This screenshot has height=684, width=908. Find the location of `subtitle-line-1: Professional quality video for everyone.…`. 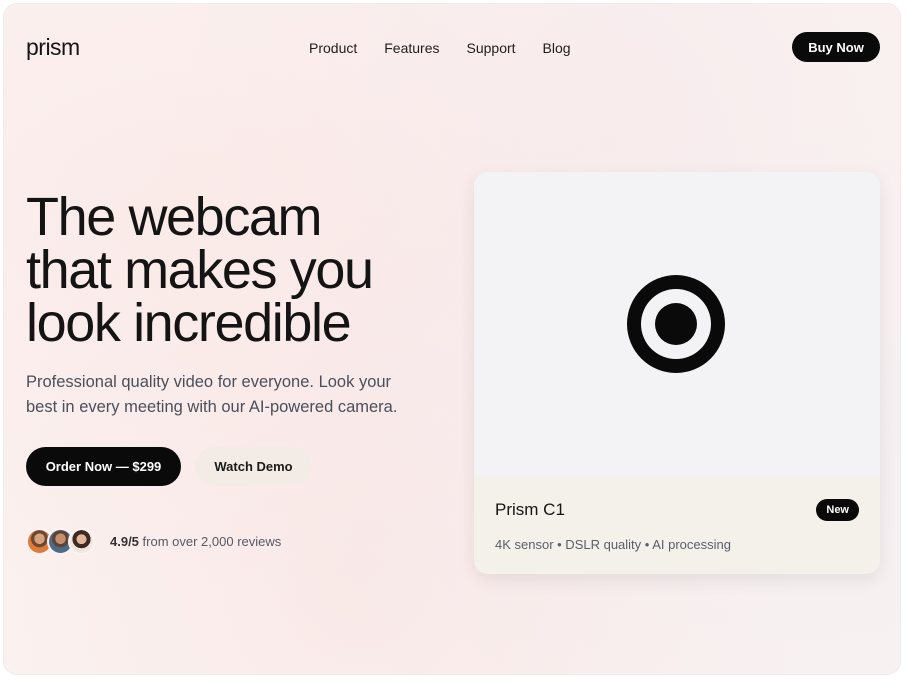

subtitle-line-1: Professional quality video for everyone.… is located at coordinates (209, 382).